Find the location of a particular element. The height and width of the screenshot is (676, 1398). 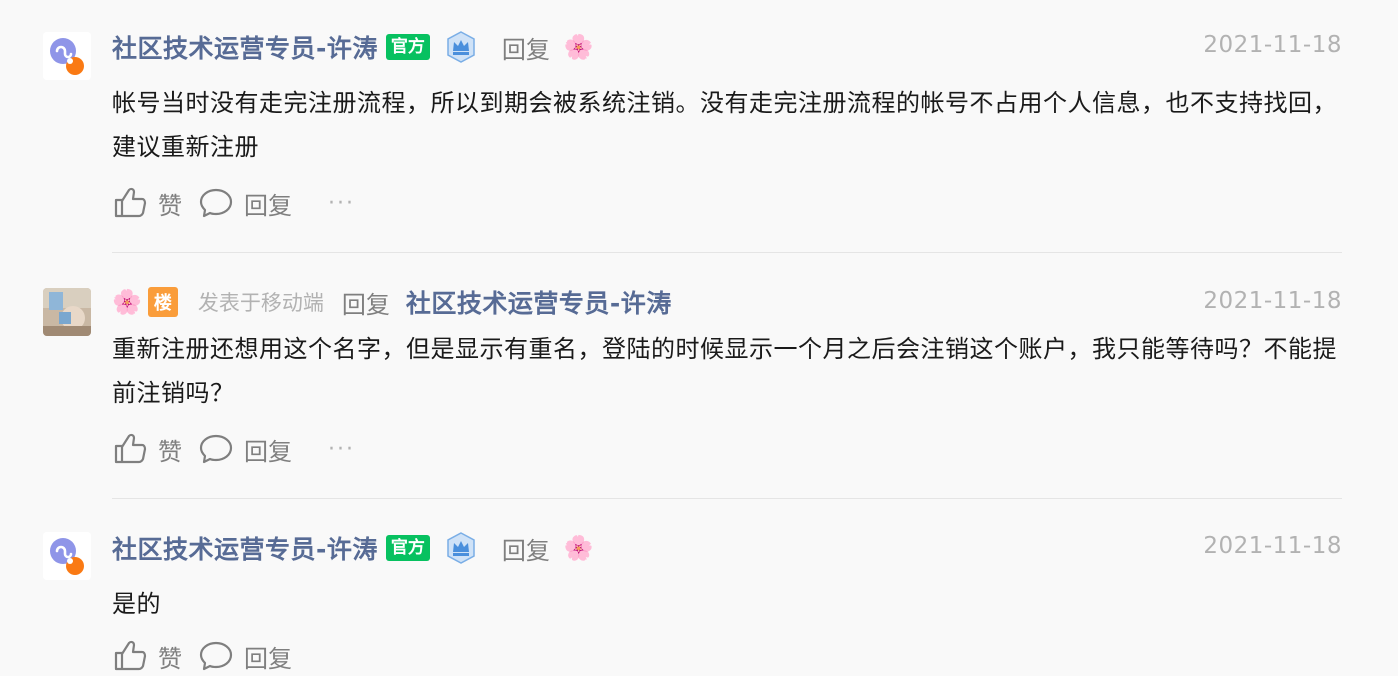

reply-to-author: 社区技术运营专员-许涛 is located at coordinates (539, 302).